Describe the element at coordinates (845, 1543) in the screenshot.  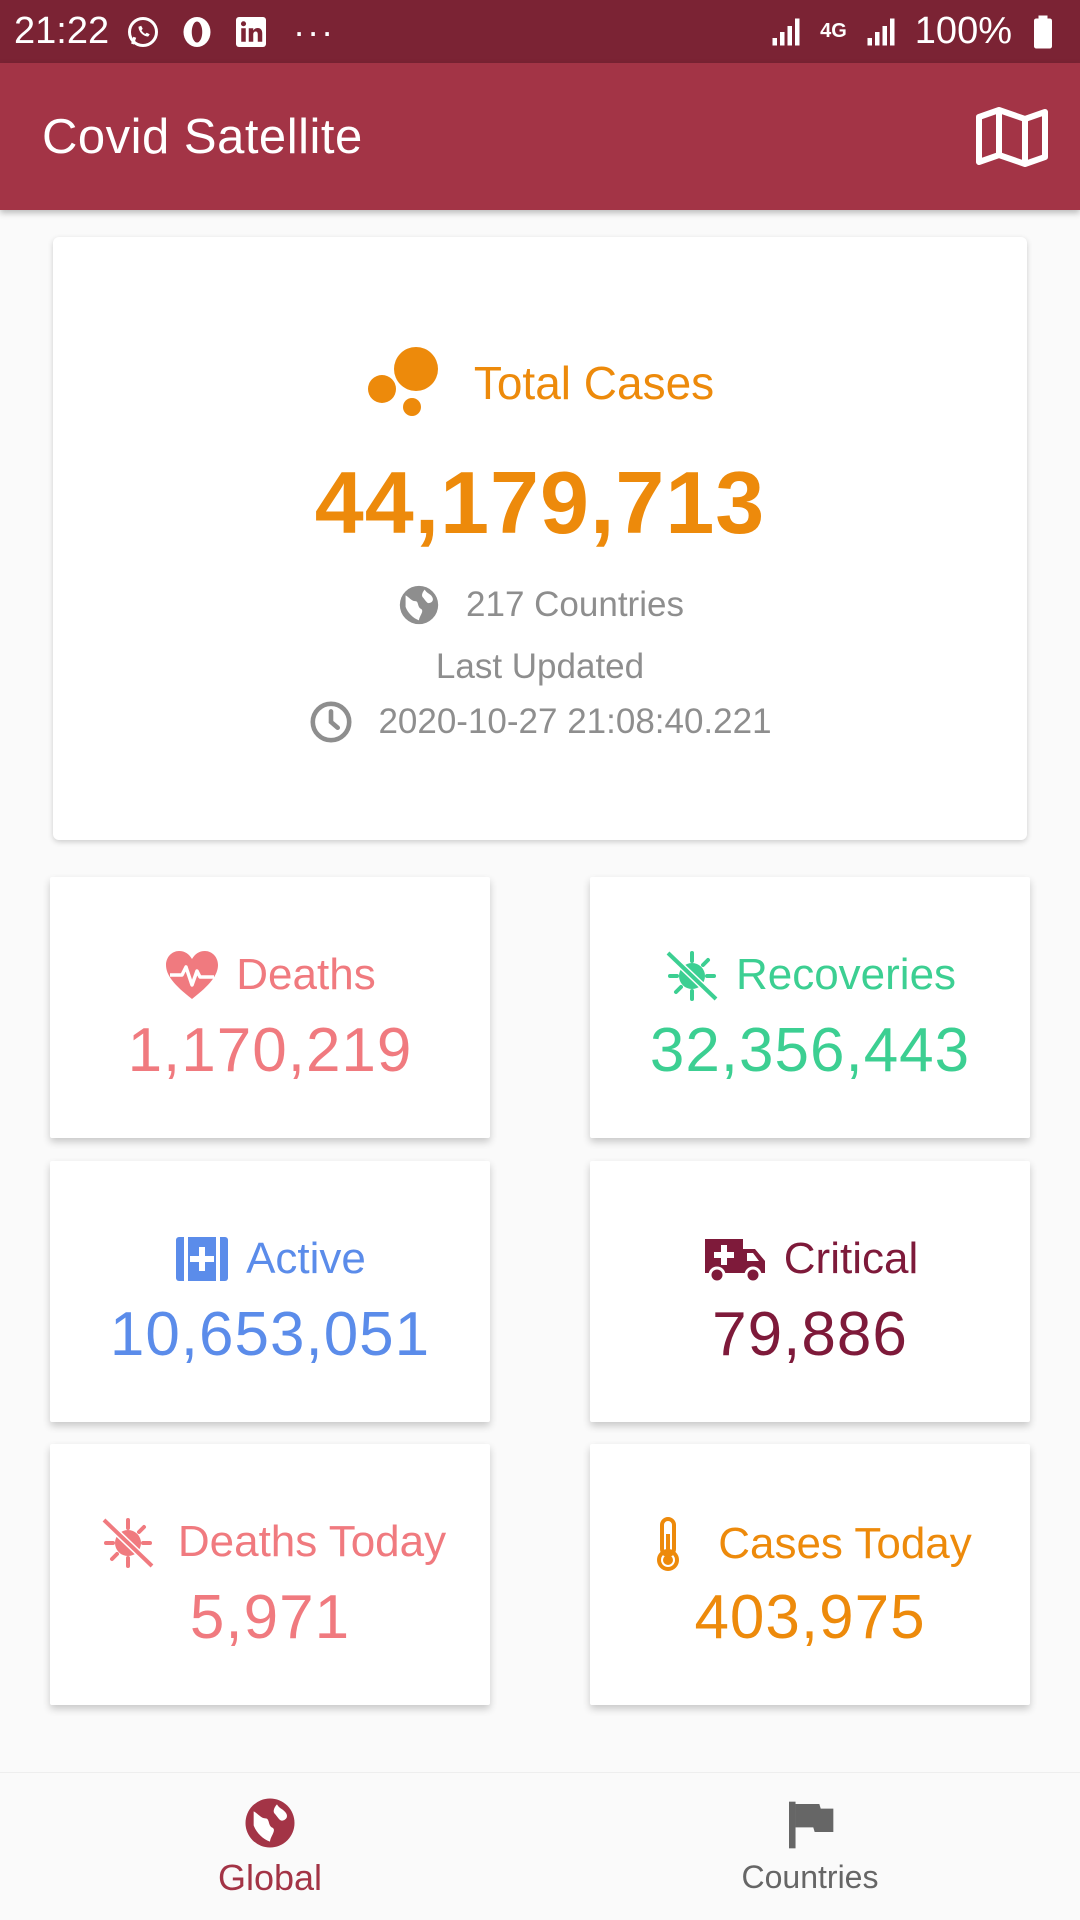
I see `cases-today-label: Cases Today` at that location.